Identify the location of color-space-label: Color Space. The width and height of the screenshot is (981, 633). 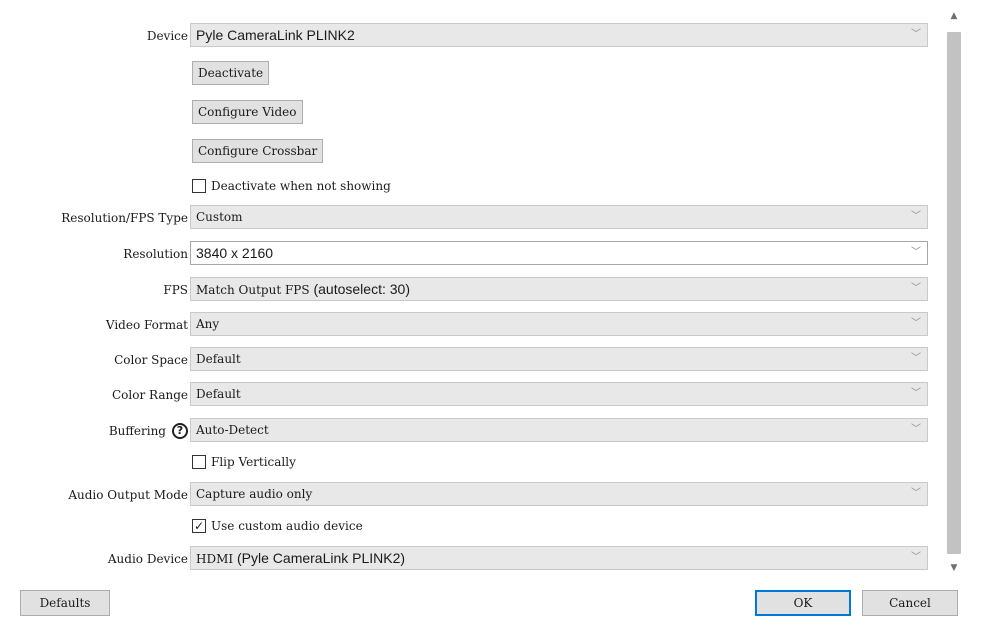
(151, 360).